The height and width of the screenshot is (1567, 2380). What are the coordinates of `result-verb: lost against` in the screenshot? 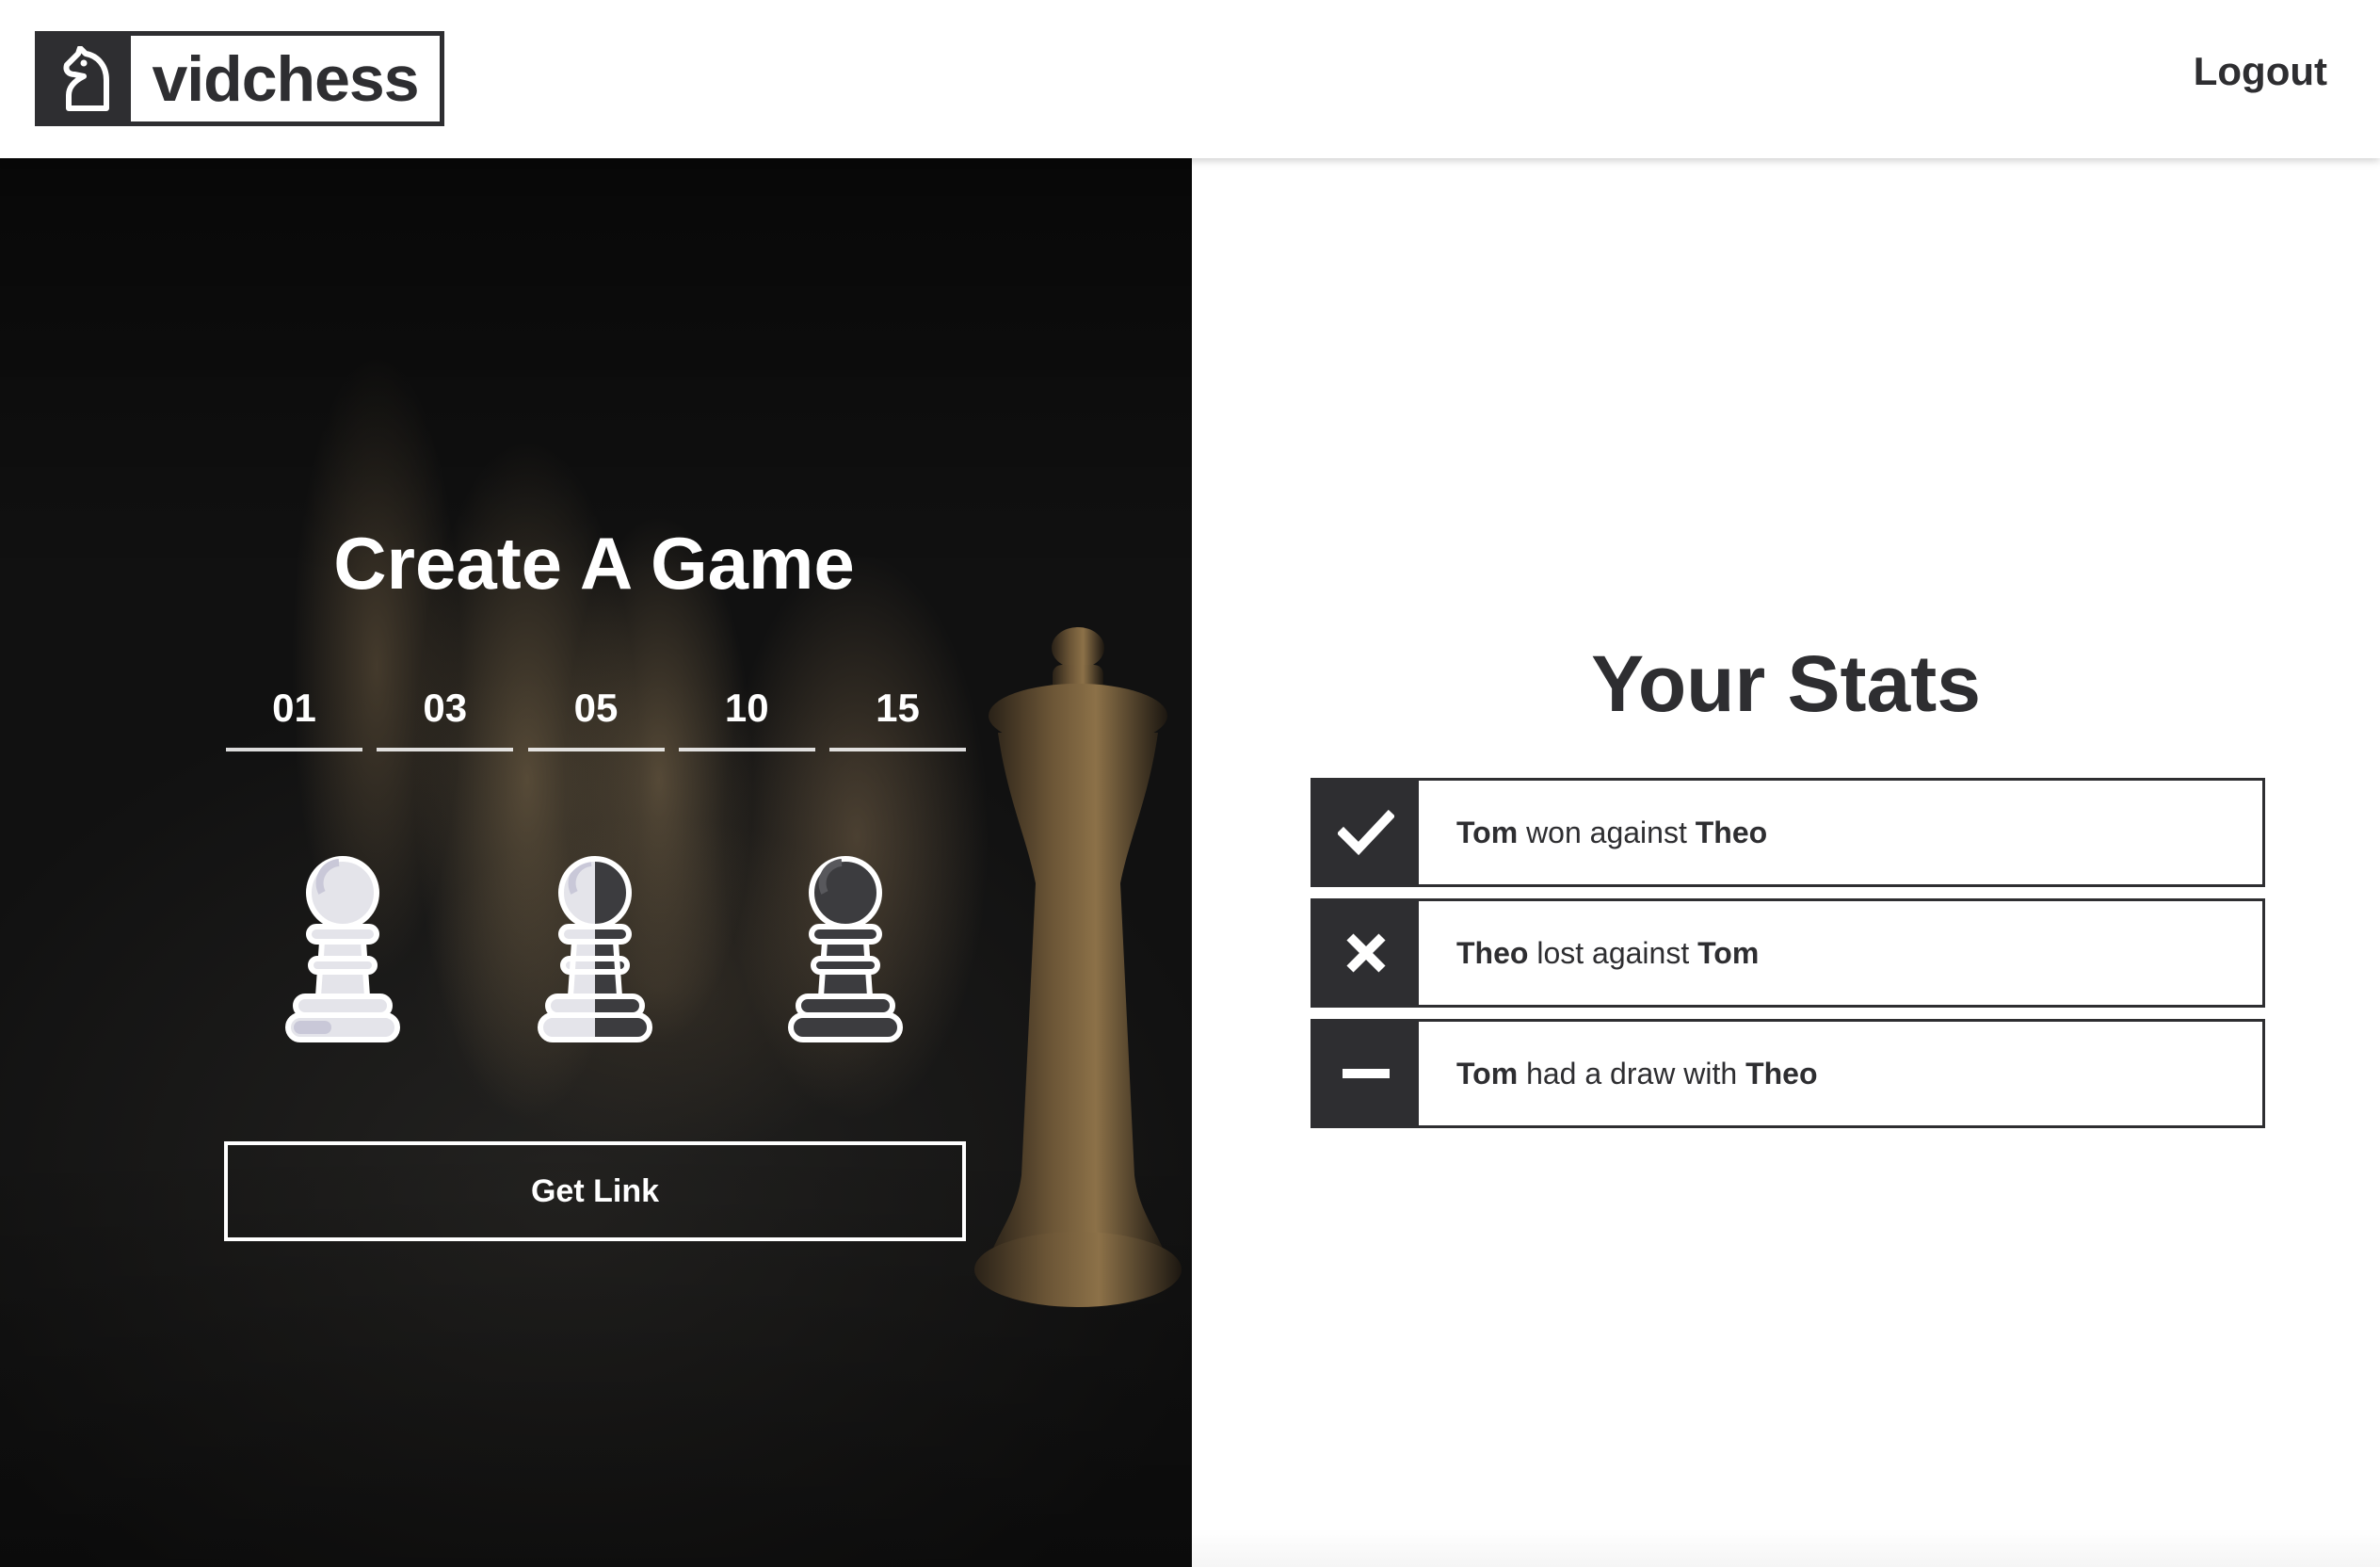 It's located at (1613, 952).